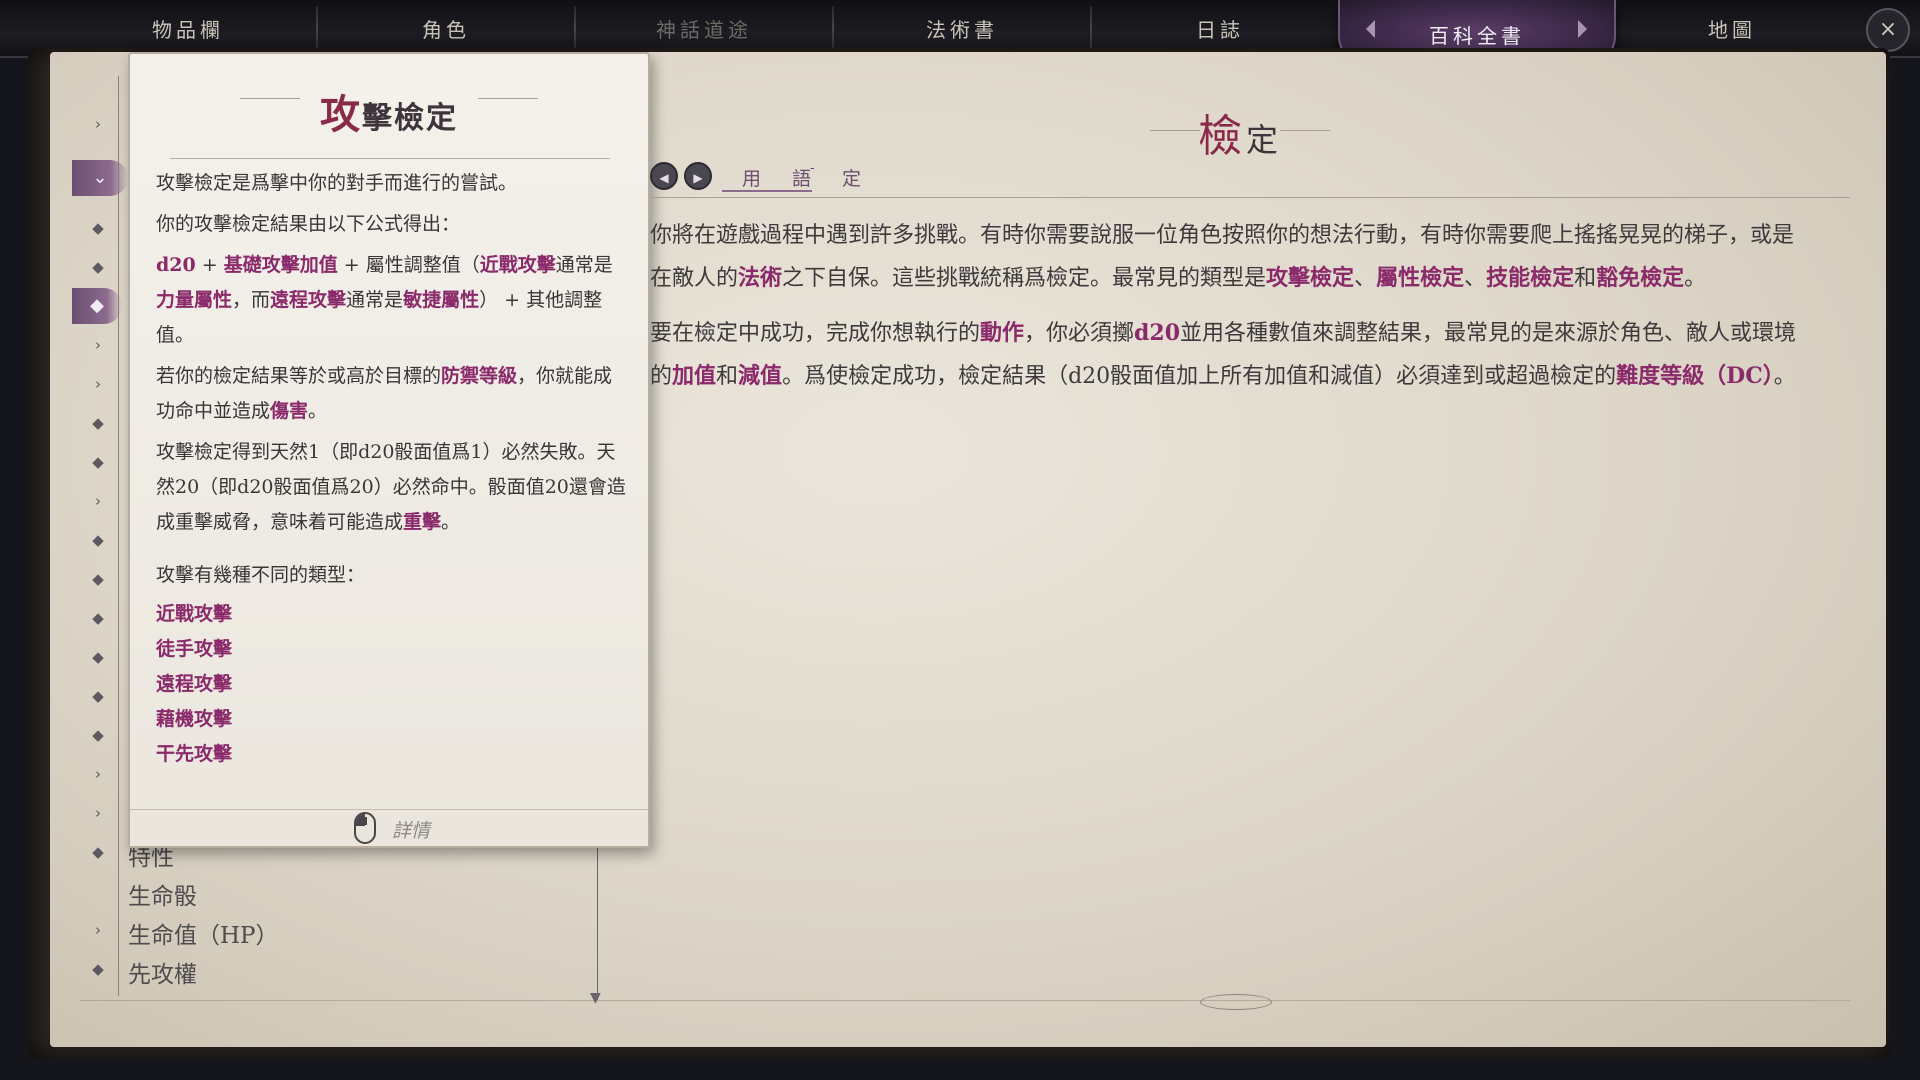 The width and height of the screenshot is (1920, 1080). I want to click on link-actions: 動作, so click(1002, 333).